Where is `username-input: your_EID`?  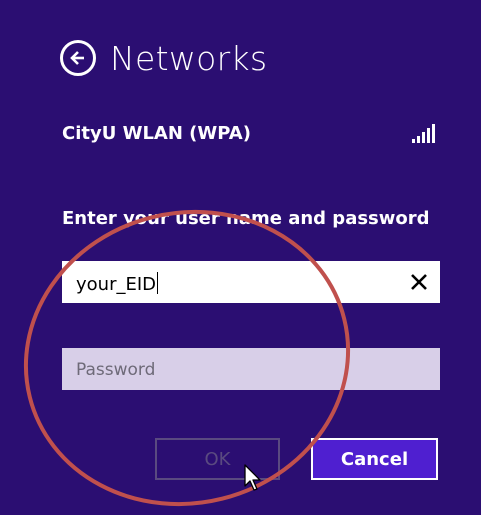 username-input: your_EID is located at coordinates (251, 282).